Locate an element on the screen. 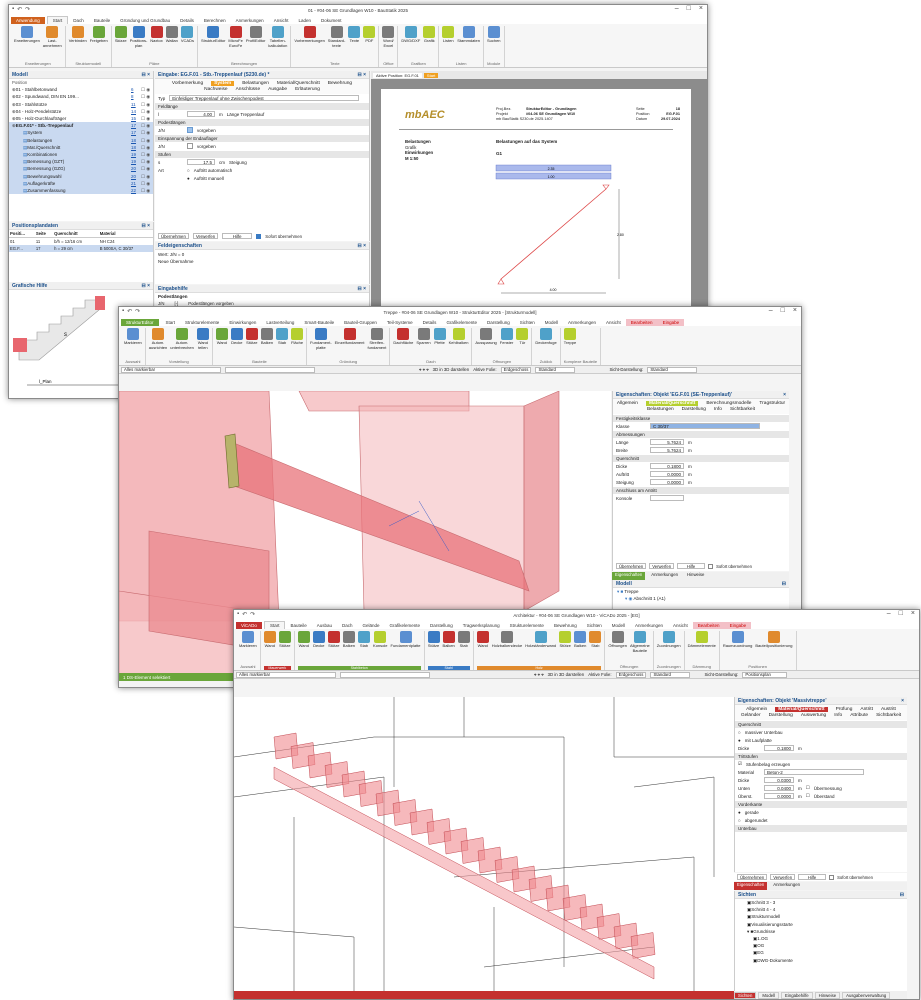  naxtox-button: Naxtox is located at coordinates (156, 35).